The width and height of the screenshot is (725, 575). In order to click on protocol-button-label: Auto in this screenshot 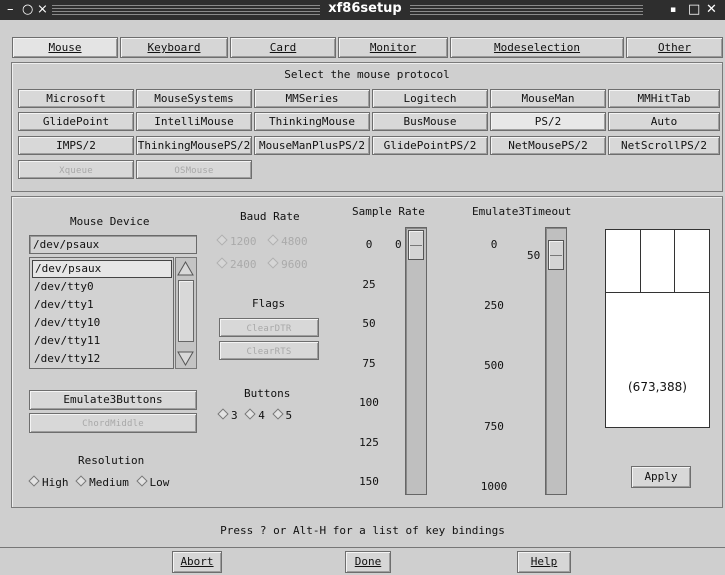, I will do `click(664, 121)`.